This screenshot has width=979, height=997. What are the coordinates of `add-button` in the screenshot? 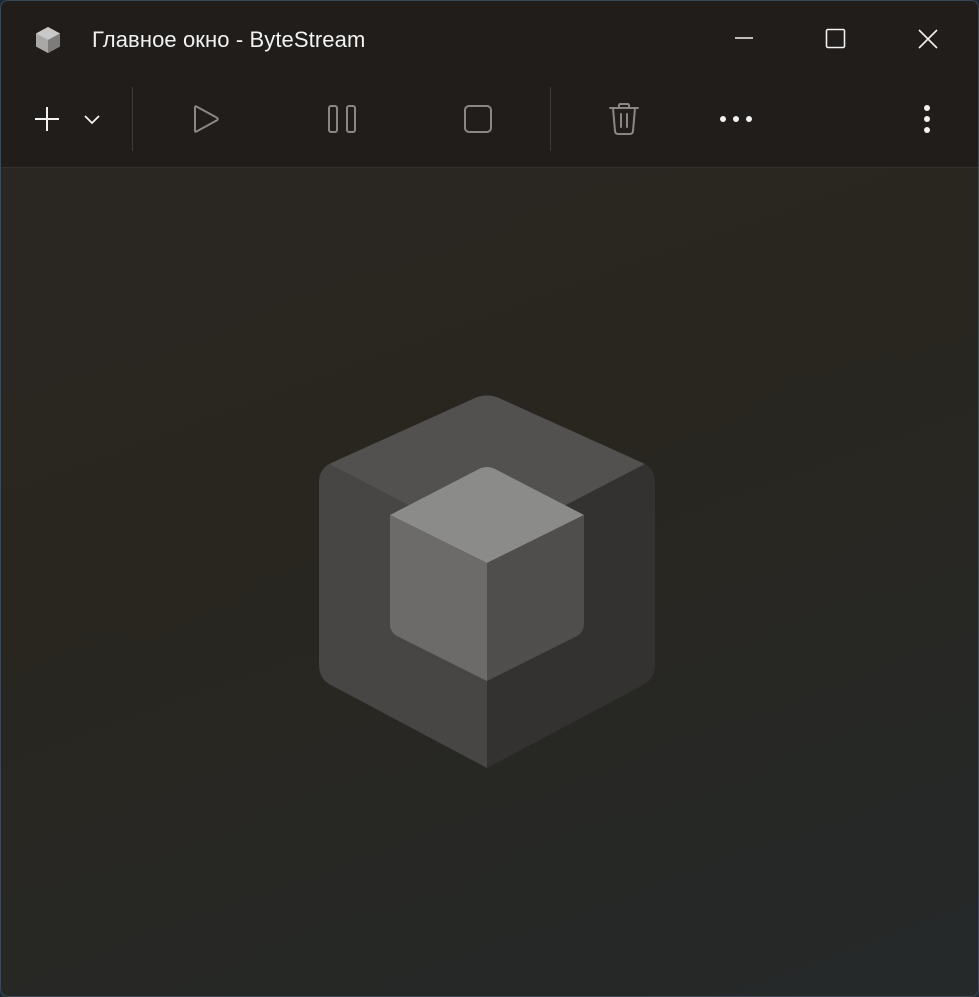 It's located at (47, 119).